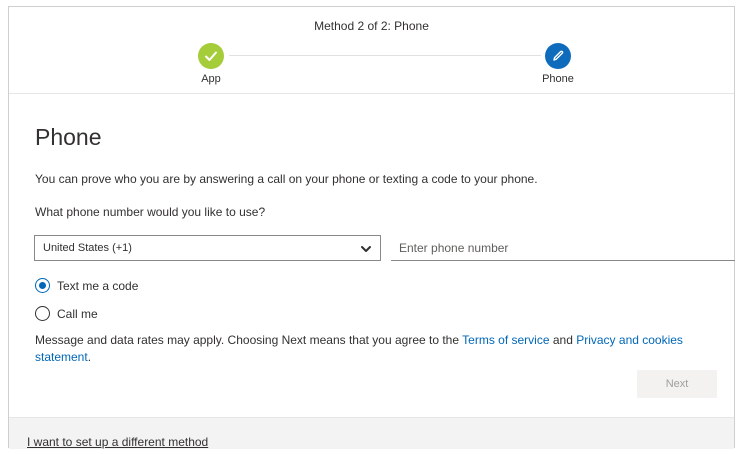 The image size is (737, 454). Describe the element at coordinates (207, 248) in the screenshot. I see `country-code-select: United States (+1)` at that location.